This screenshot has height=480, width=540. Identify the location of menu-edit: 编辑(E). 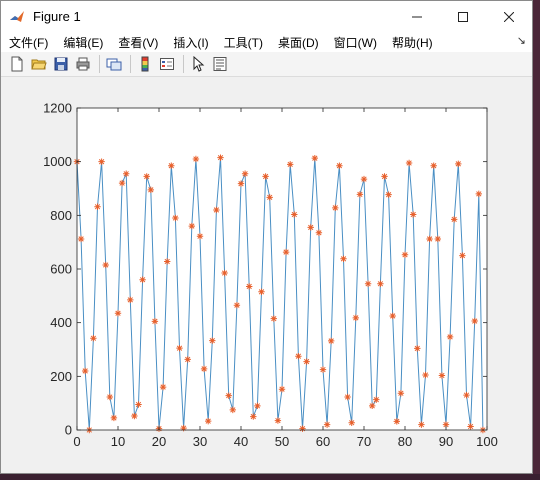
(82, 42).